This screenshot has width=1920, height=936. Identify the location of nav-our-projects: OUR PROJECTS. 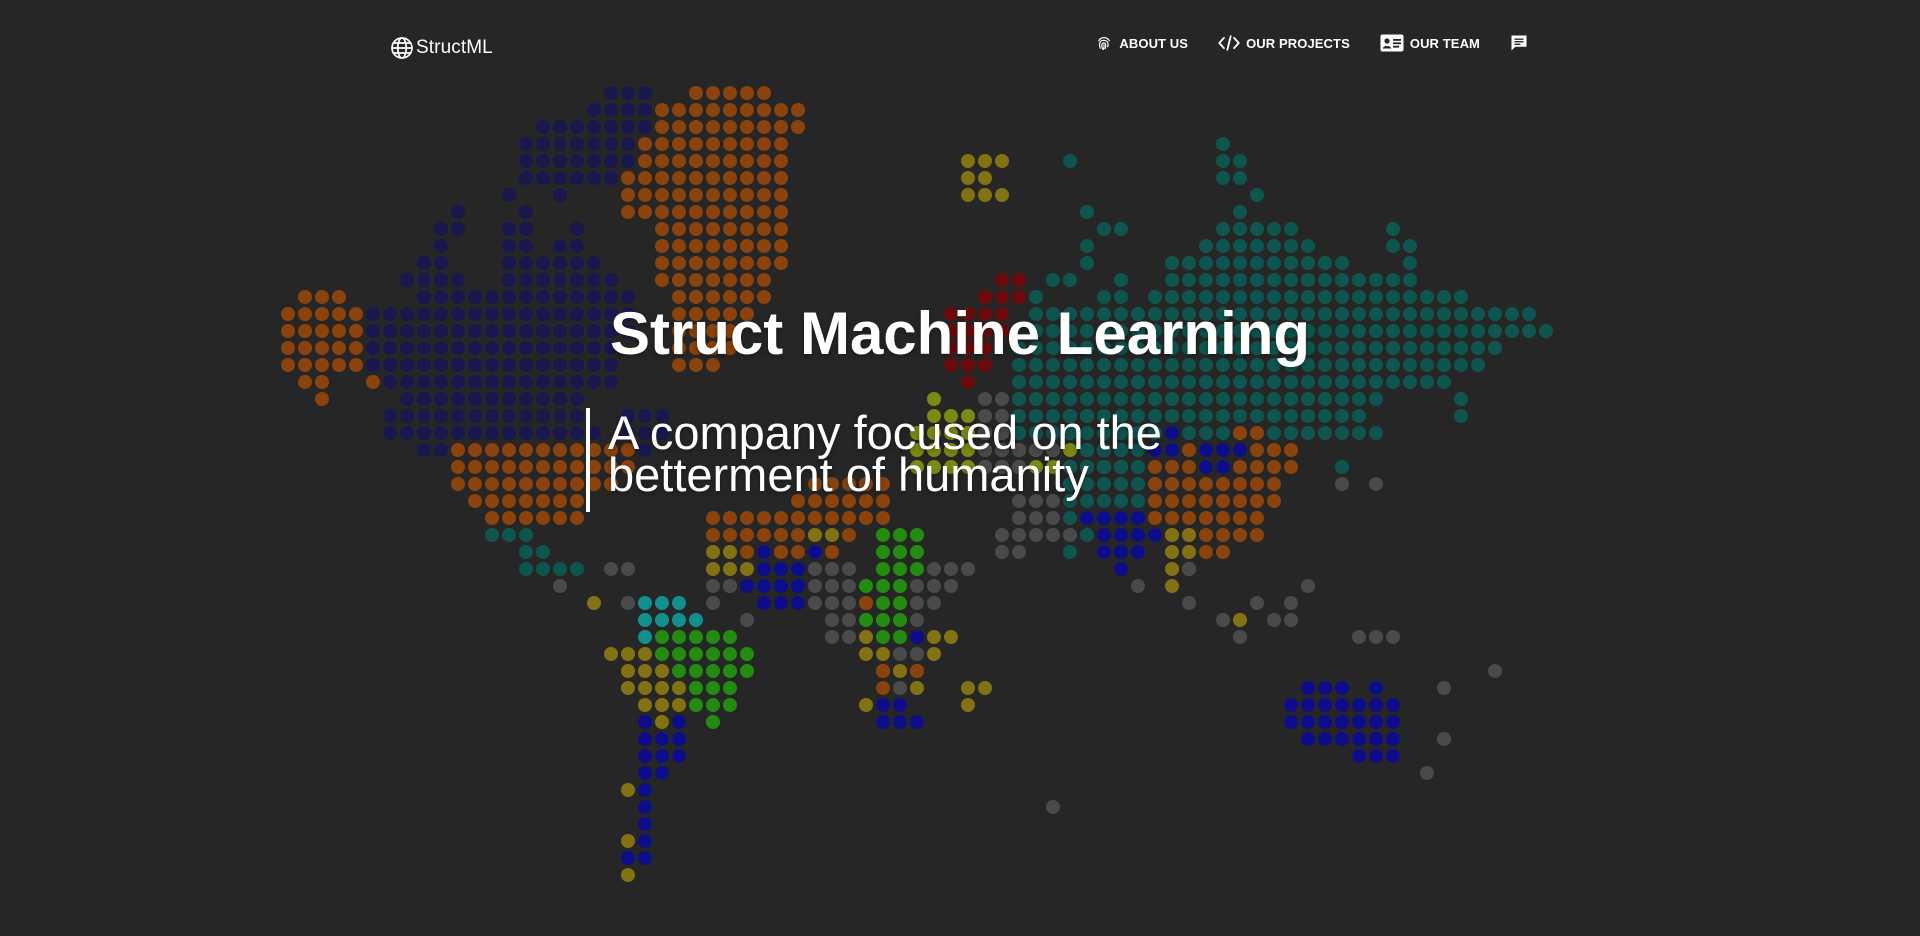
(1284, 43).